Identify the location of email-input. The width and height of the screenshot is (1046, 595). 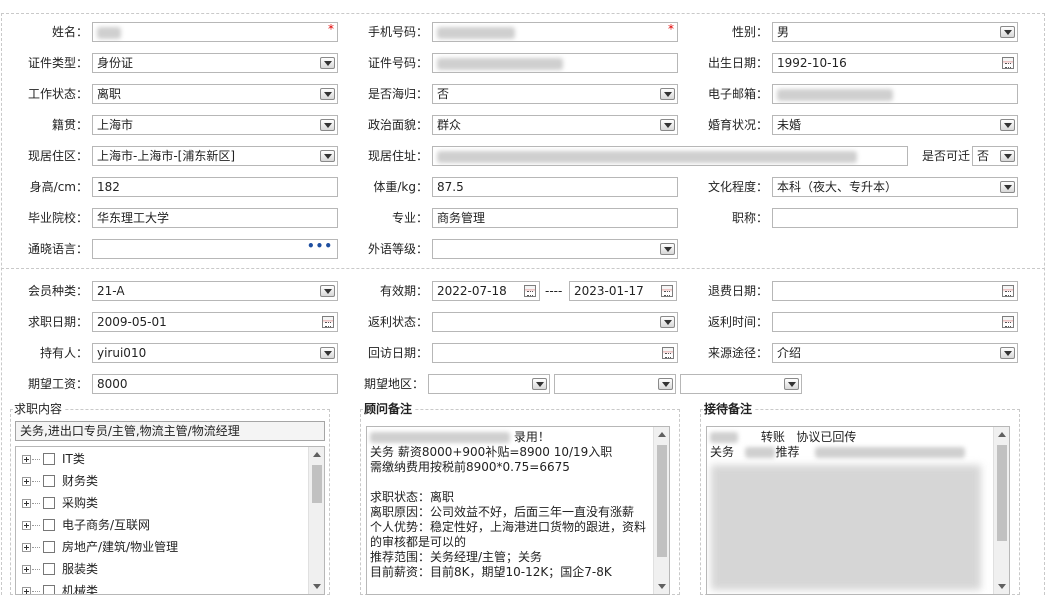
(895, 94).